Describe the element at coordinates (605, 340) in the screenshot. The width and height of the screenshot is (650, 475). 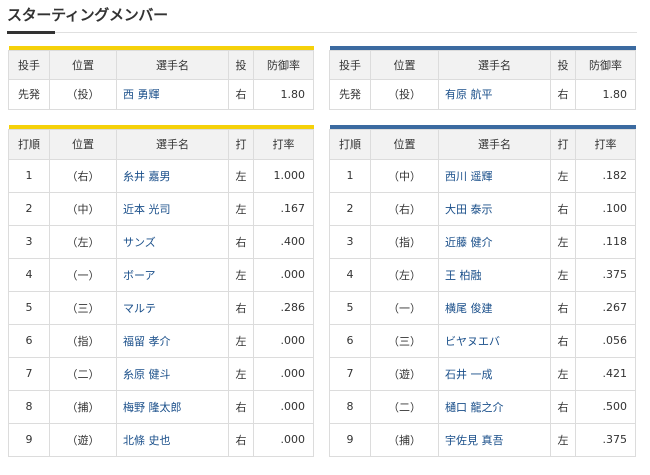
I see `stat-cell: .056` at that location.